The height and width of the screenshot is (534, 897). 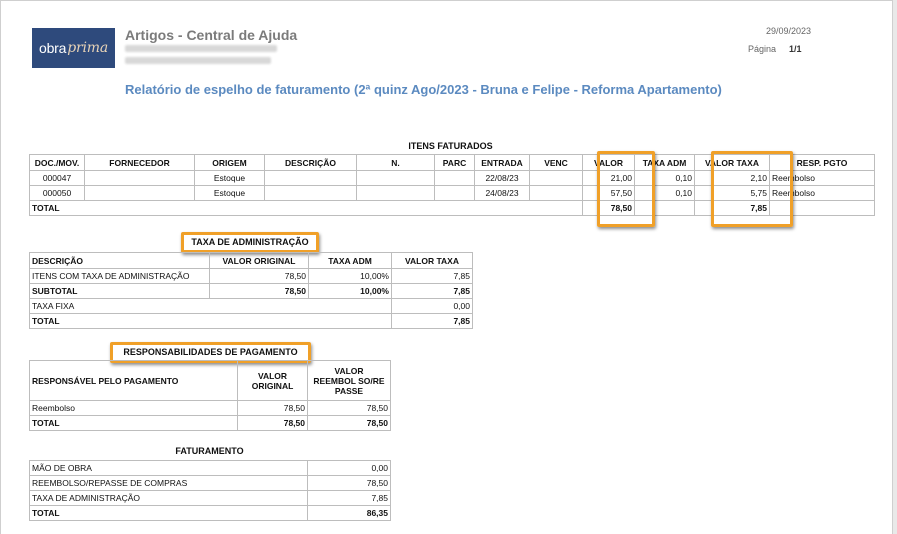 What do you see at coordinates (349, 390) in the screenshot?
I see `header-line: PASSE` at bounding box center [349, 390].